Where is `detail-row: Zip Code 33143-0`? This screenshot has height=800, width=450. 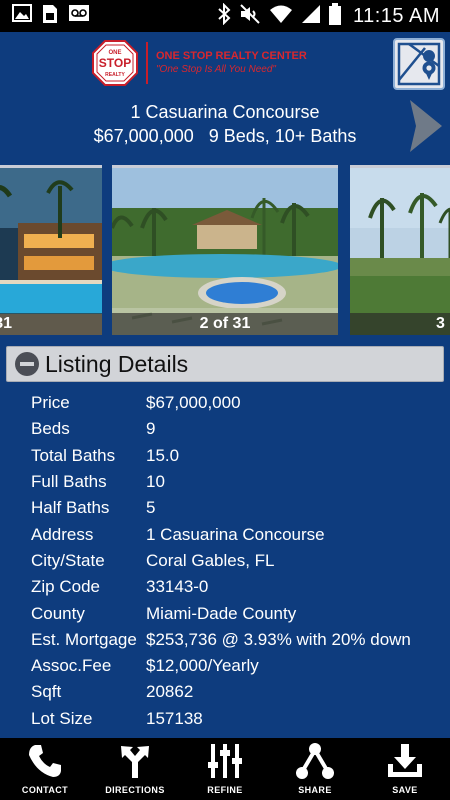
detail-row: Zip Code 33143-0 is located at coordinates (236, 587).